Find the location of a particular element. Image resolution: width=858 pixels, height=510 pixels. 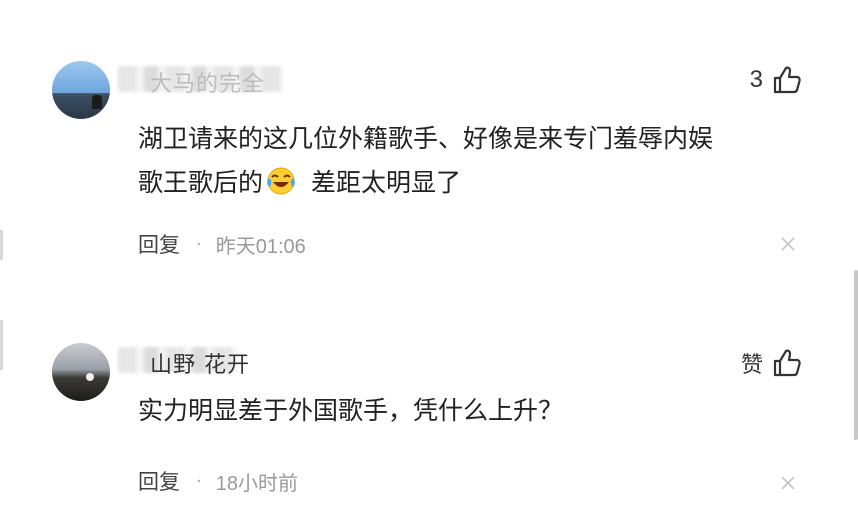

laughing-crying-emoji-icon is located at coordinates (281, 181).